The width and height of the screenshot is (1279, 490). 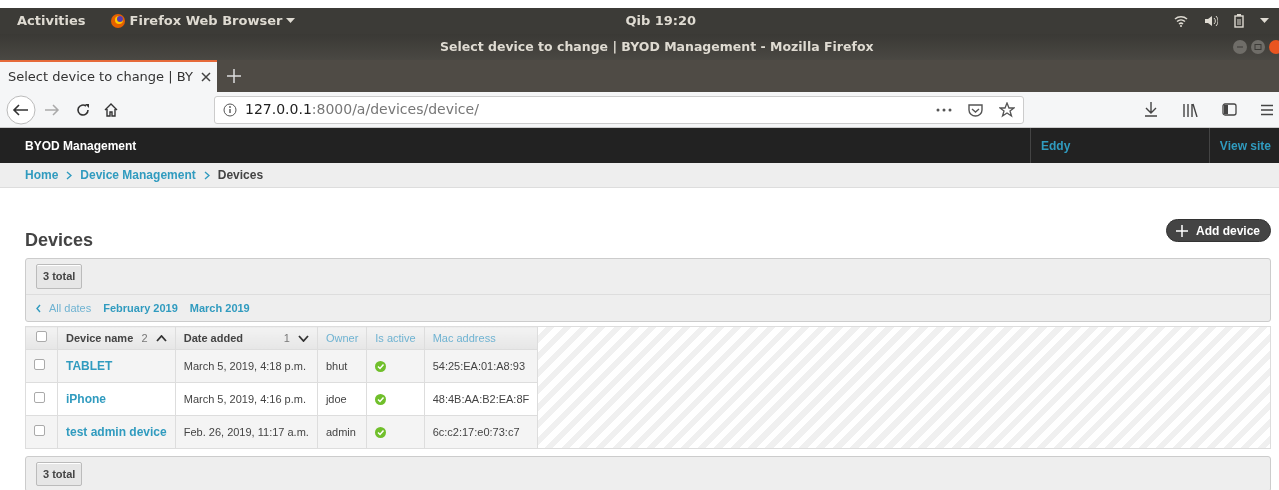 I want to click on close-icon, so click(x=206, y=77).